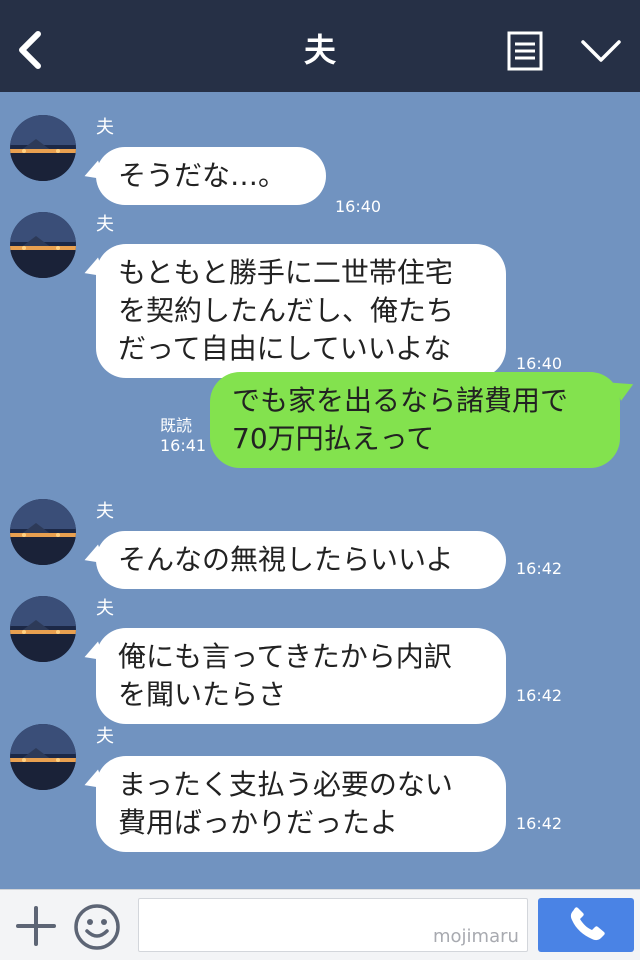 This screenshot has height=960, width=640. I want to click on input-bar: mojimaru, so click(320, 924).